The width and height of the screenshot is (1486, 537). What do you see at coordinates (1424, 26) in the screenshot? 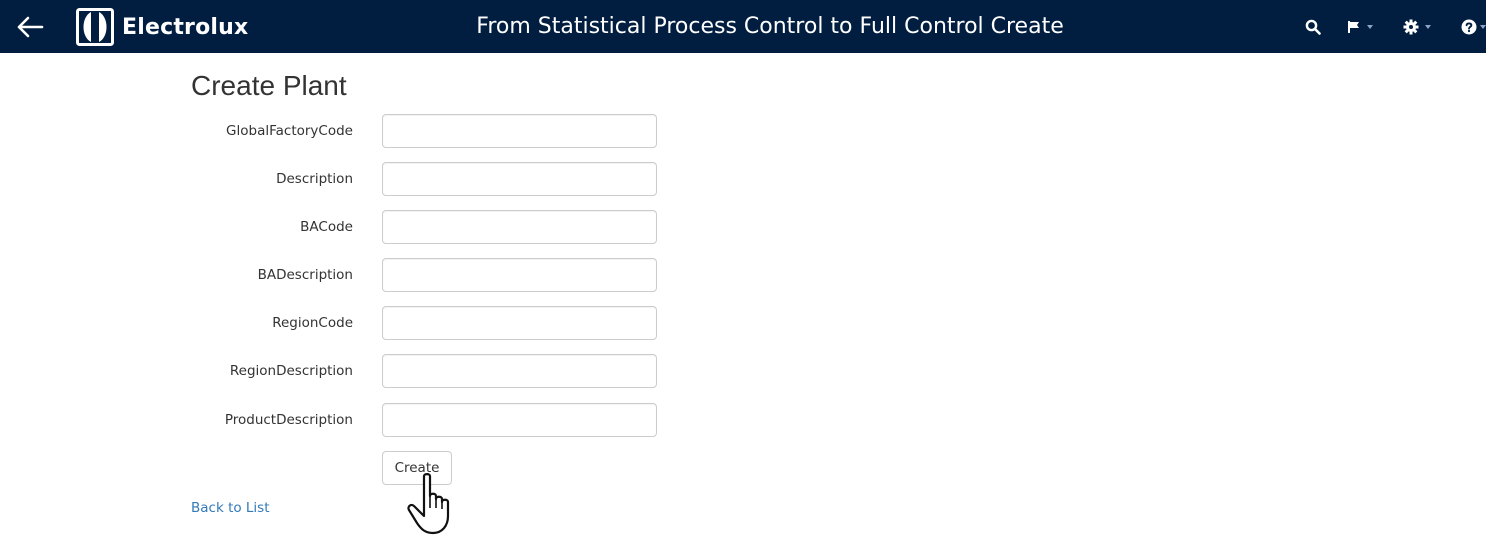
I see `settings-dropdown` at bounding box center [1424, 26].